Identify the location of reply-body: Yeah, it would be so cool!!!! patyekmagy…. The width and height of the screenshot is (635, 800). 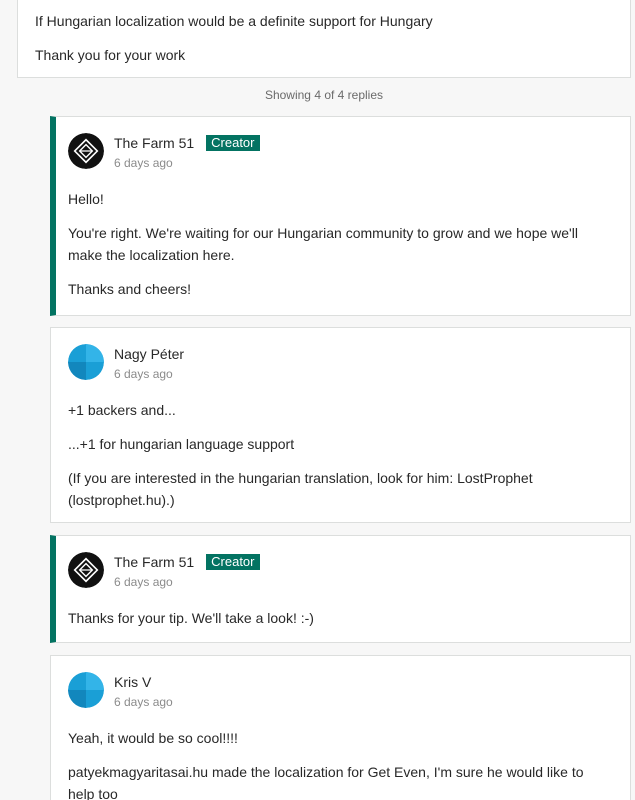
(349, 763).